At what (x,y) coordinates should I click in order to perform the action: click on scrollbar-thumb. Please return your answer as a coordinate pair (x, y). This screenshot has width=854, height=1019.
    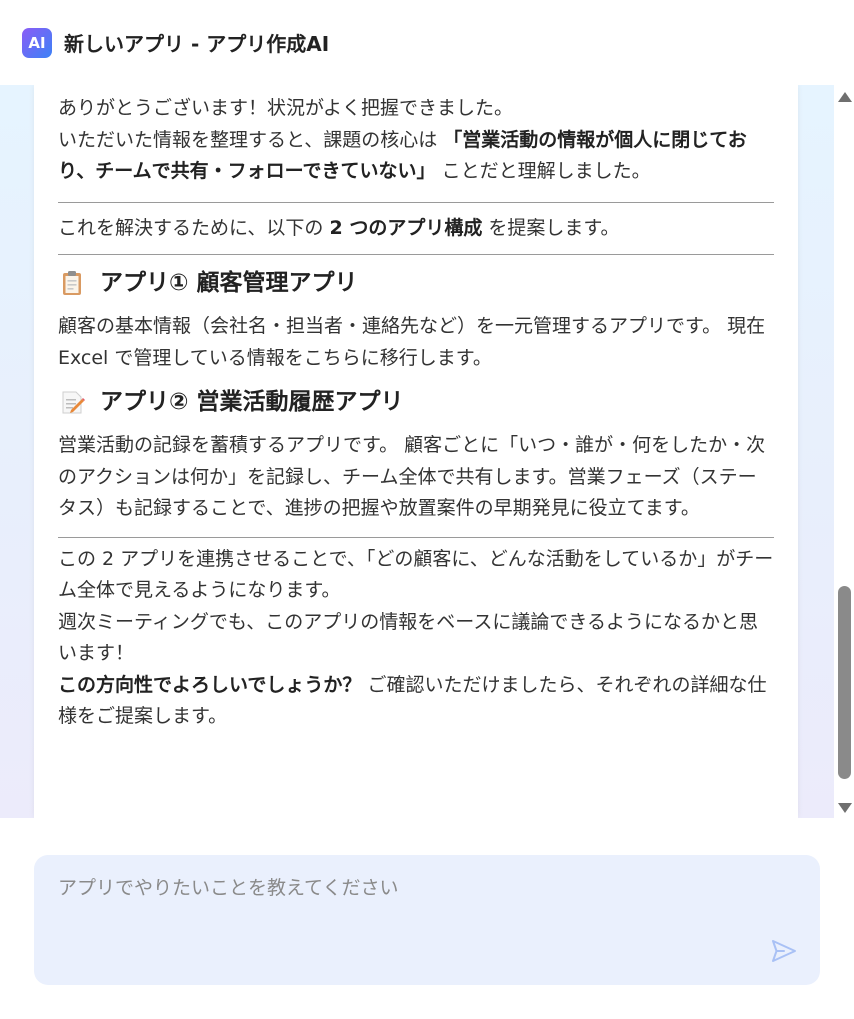
    Looking at the image, I should click on (844, 682).